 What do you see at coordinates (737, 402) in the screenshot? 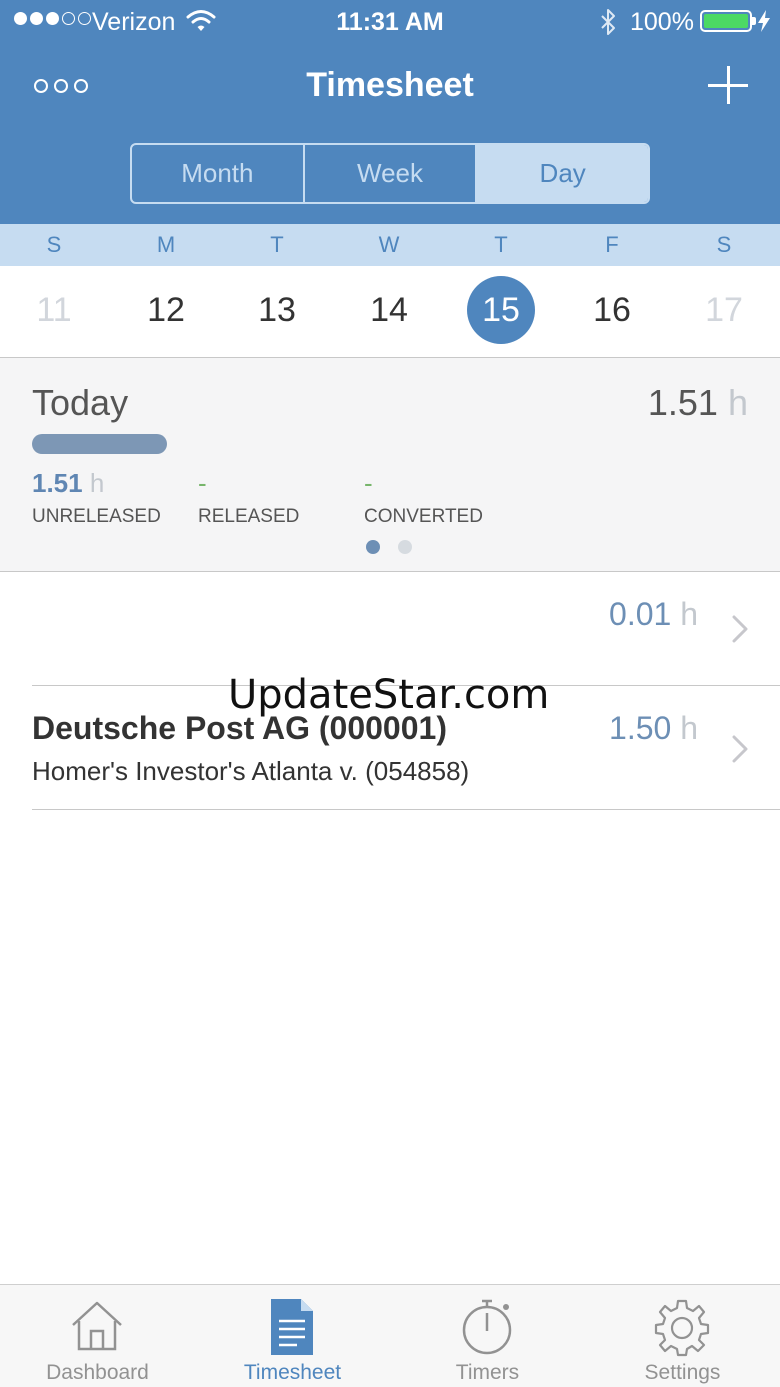
I see `total-hours-unit: h` at bounding box center [737, 402].